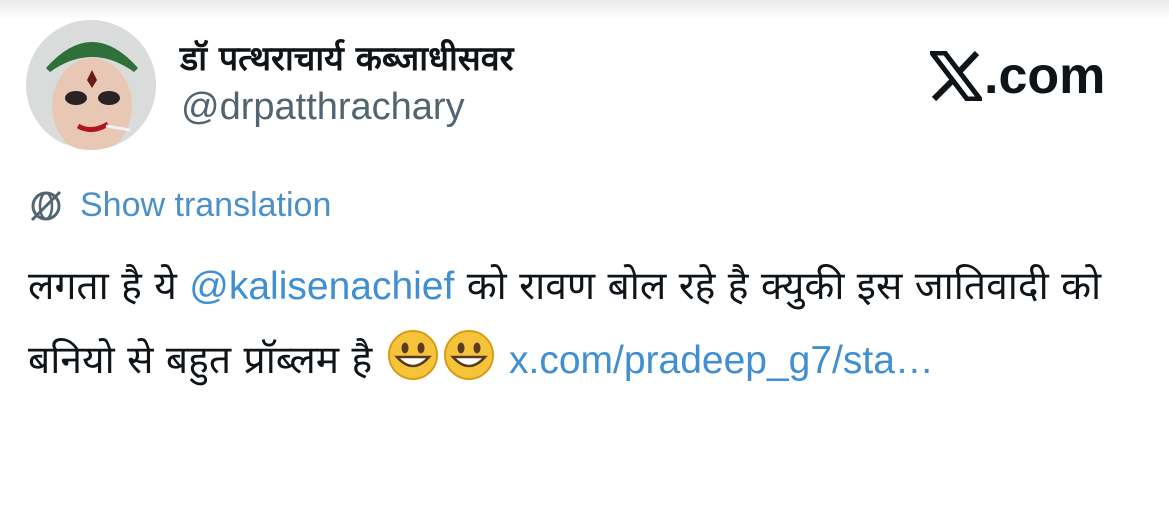 This screenshot has height=507, width=1169. I want to click on tweet-text-part: लगता है ये, so click(109, 286).